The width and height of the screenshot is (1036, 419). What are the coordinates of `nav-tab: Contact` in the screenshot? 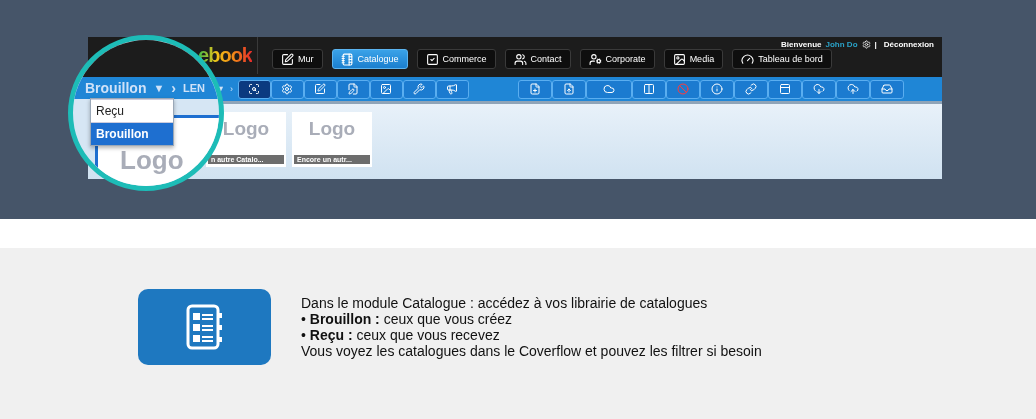 It's located at (537, 59).